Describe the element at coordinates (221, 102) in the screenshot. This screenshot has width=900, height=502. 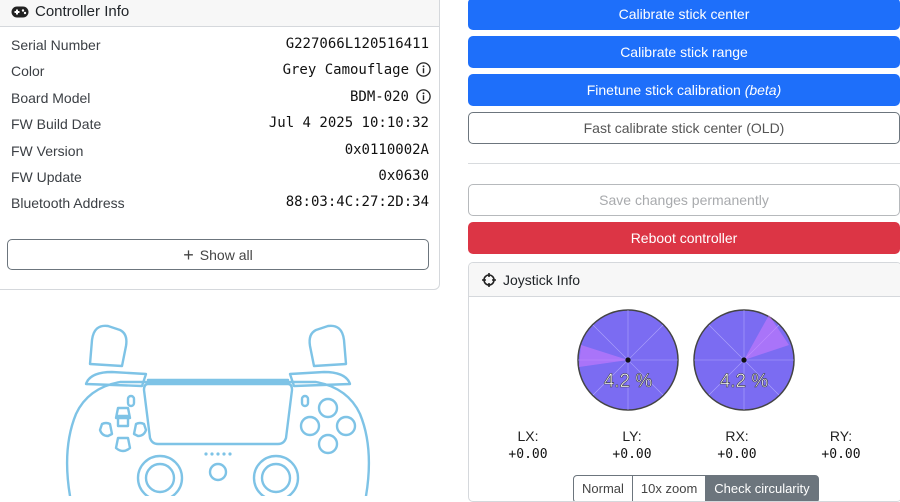
I see `info-row-board-model: Board Model BDM-020` at that location.